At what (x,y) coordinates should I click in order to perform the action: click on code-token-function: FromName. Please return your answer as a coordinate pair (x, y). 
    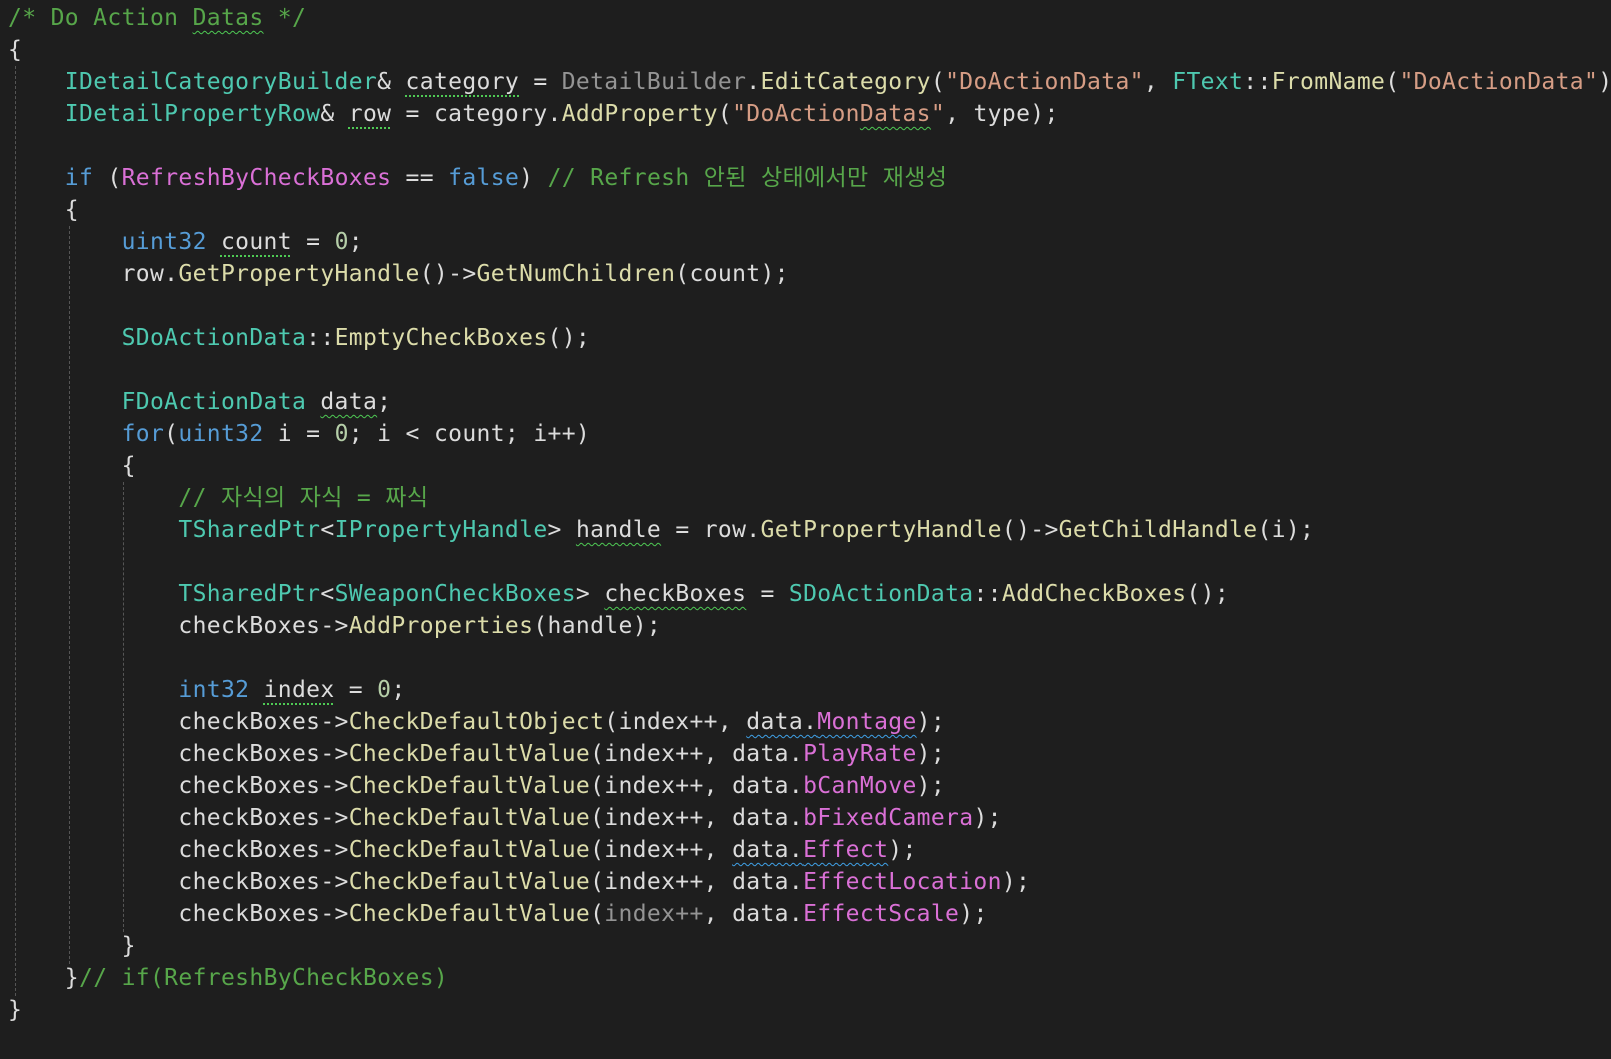
    Looking at the image, I should click on (1328, 82).